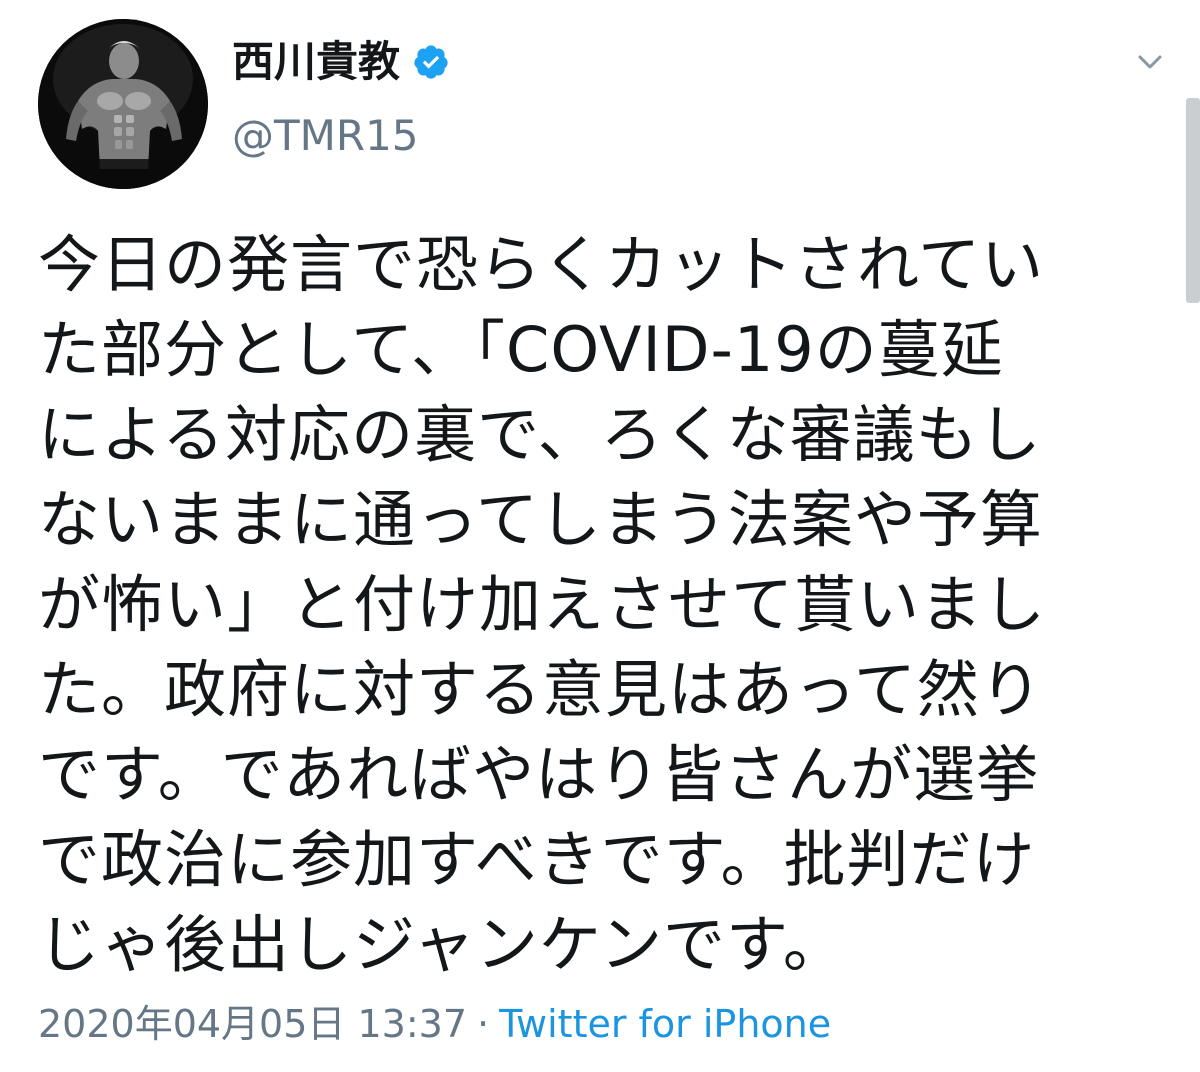 Image resolution: width=1200 pixels, height=1072 pixels. I want to click on verified-badge-icon, so click(431, 62).